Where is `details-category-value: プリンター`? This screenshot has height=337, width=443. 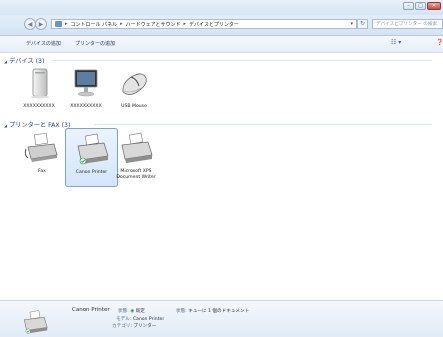 details-category-value: プリンター is located at coordinates (145, 326).